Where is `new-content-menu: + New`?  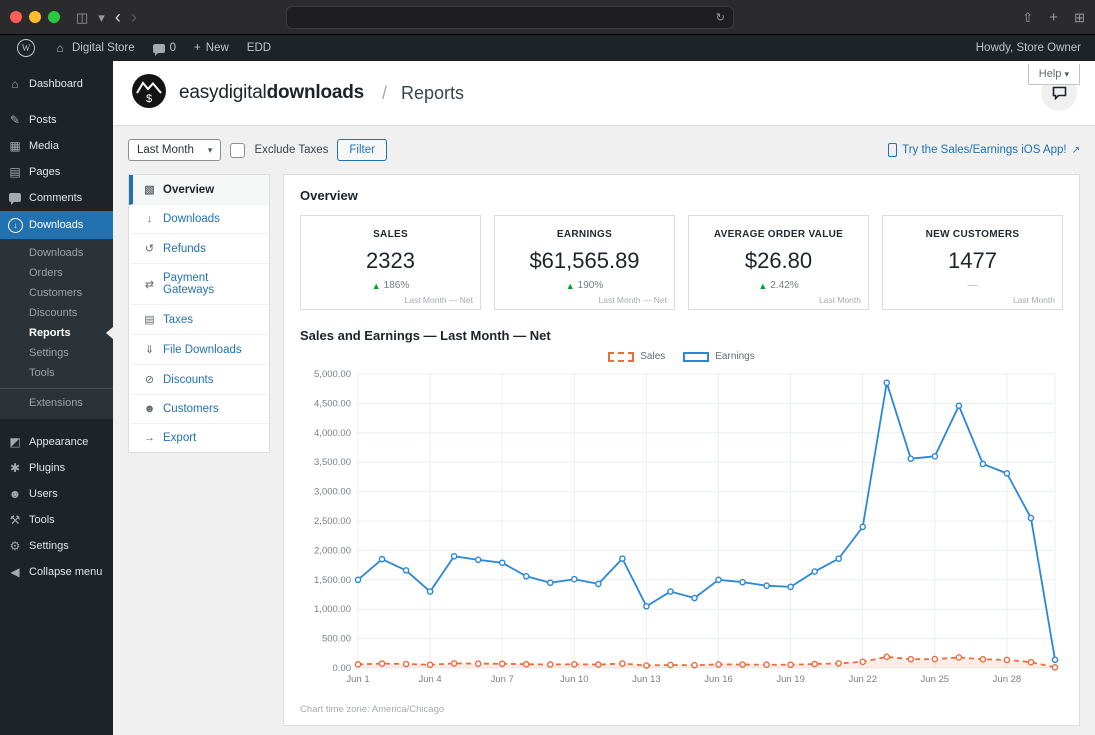 new-content-menu: + New is located at coordinates (211, 48).